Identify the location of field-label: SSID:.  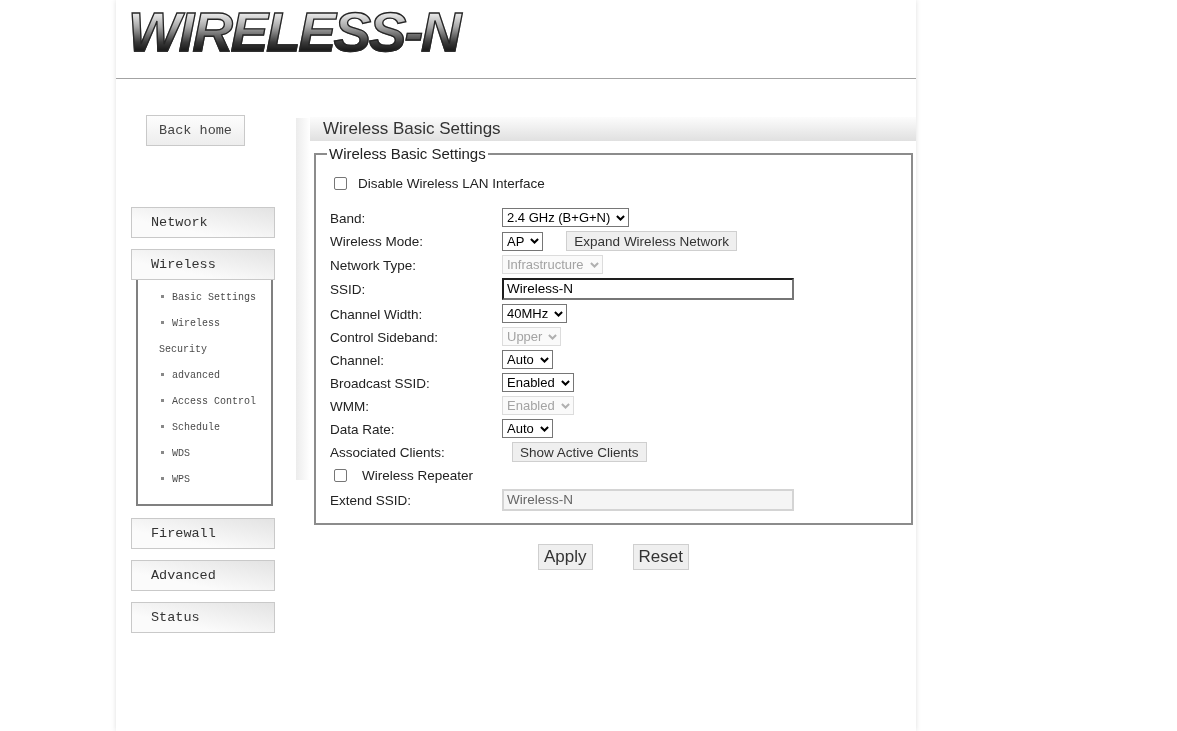
(348, 289).